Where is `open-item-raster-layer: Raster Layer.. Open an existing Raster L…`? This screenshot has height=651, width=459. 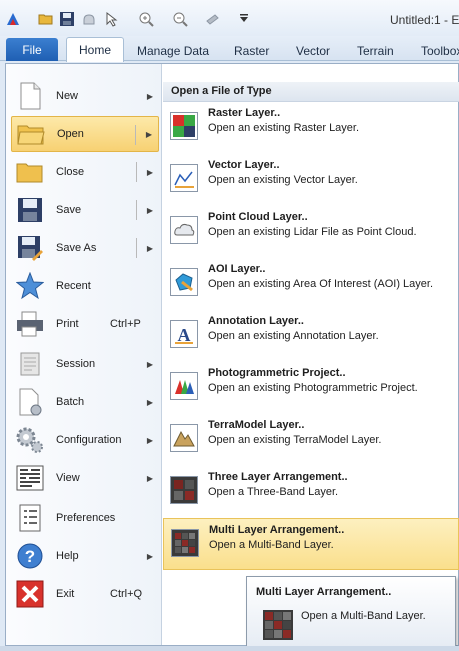 open-item-raster-layer: Raster Layer.. Open an existing Raster L… is located at coordinates (311, 128).